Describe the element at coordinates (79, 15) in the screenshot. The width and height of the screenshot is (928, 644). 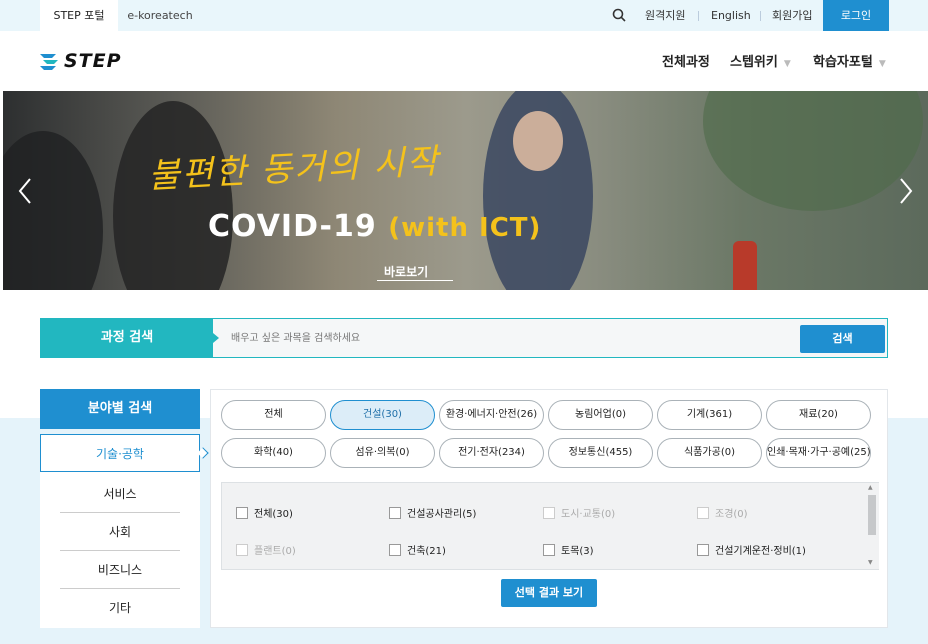
I see `tab-step-portal: STEP 포털` at that location.